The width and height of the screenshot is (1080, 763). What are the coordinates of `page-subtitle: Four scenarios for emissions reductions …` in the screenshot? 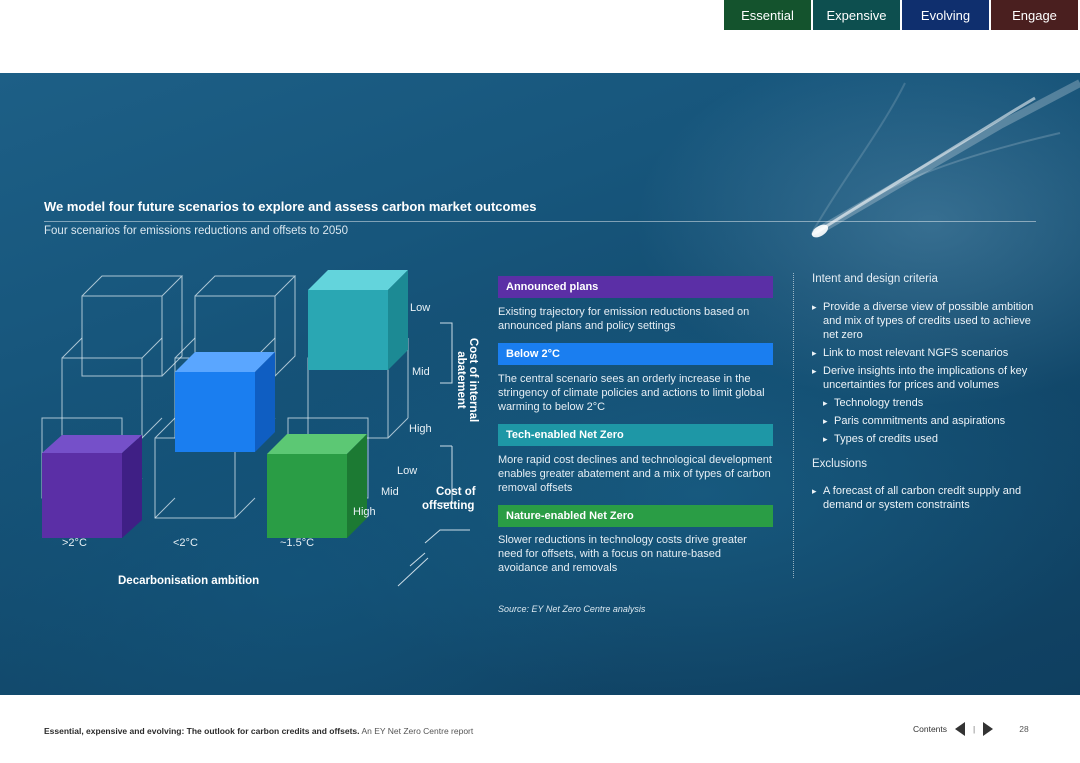 It's located at (196, 231).